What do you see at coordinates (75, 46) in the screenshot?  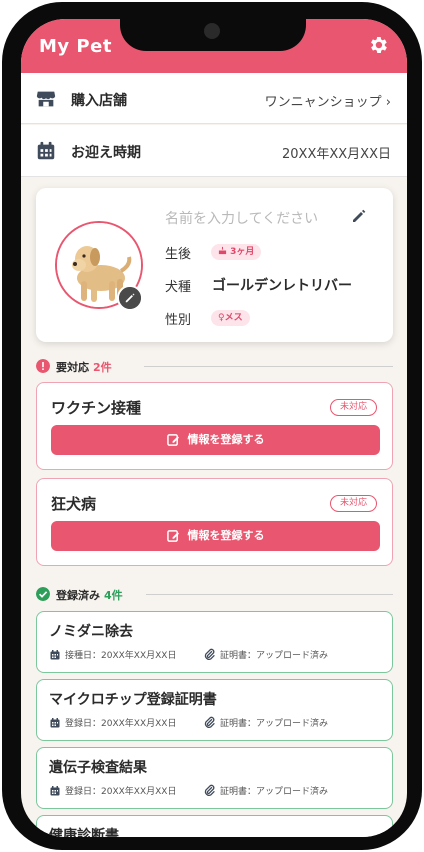 I see `app-title: My Pet` at bounding box center [75, 46].